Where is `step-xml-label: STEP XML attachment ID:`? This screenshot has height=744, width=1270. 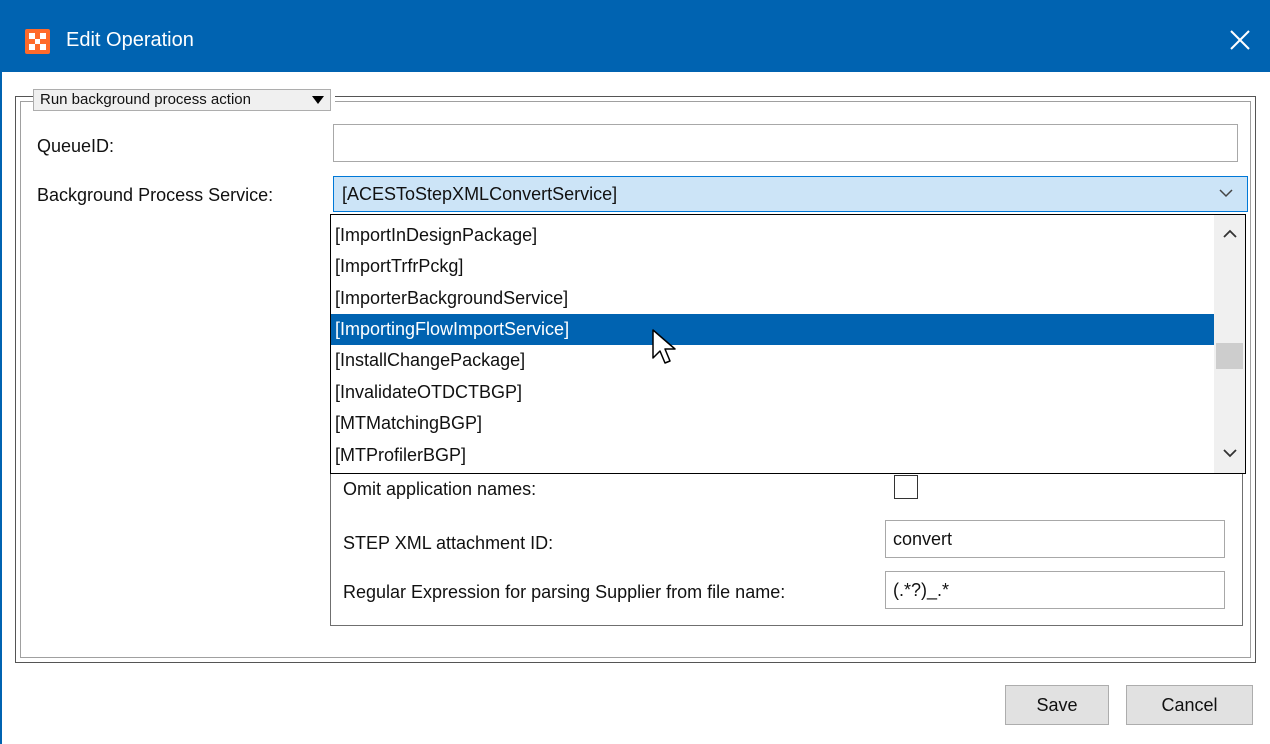
step-xml-label: STEP XML attachment ID: is located at coordinates (448, 543).